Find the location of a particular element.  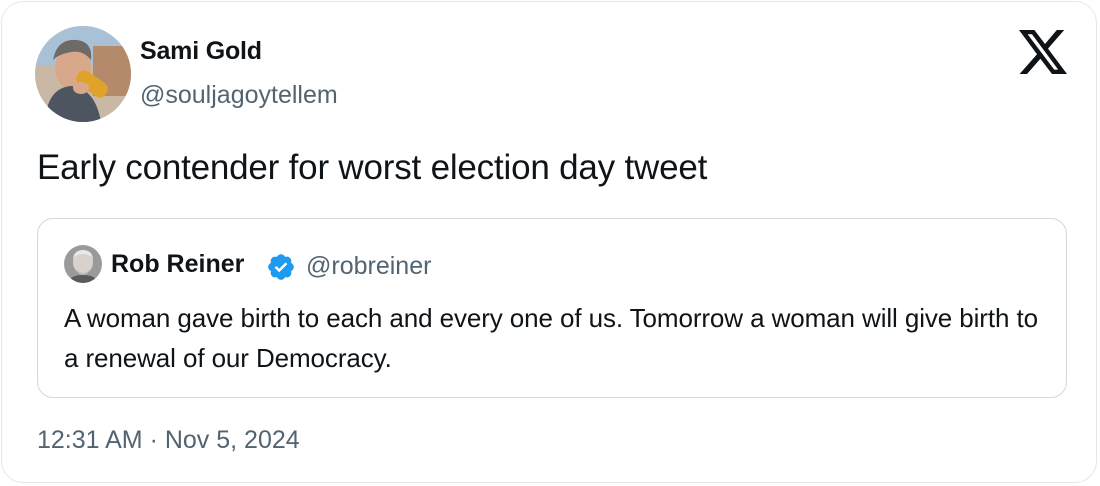

quoted-author-handle: @robreiner is located at coordinates (368, 266).